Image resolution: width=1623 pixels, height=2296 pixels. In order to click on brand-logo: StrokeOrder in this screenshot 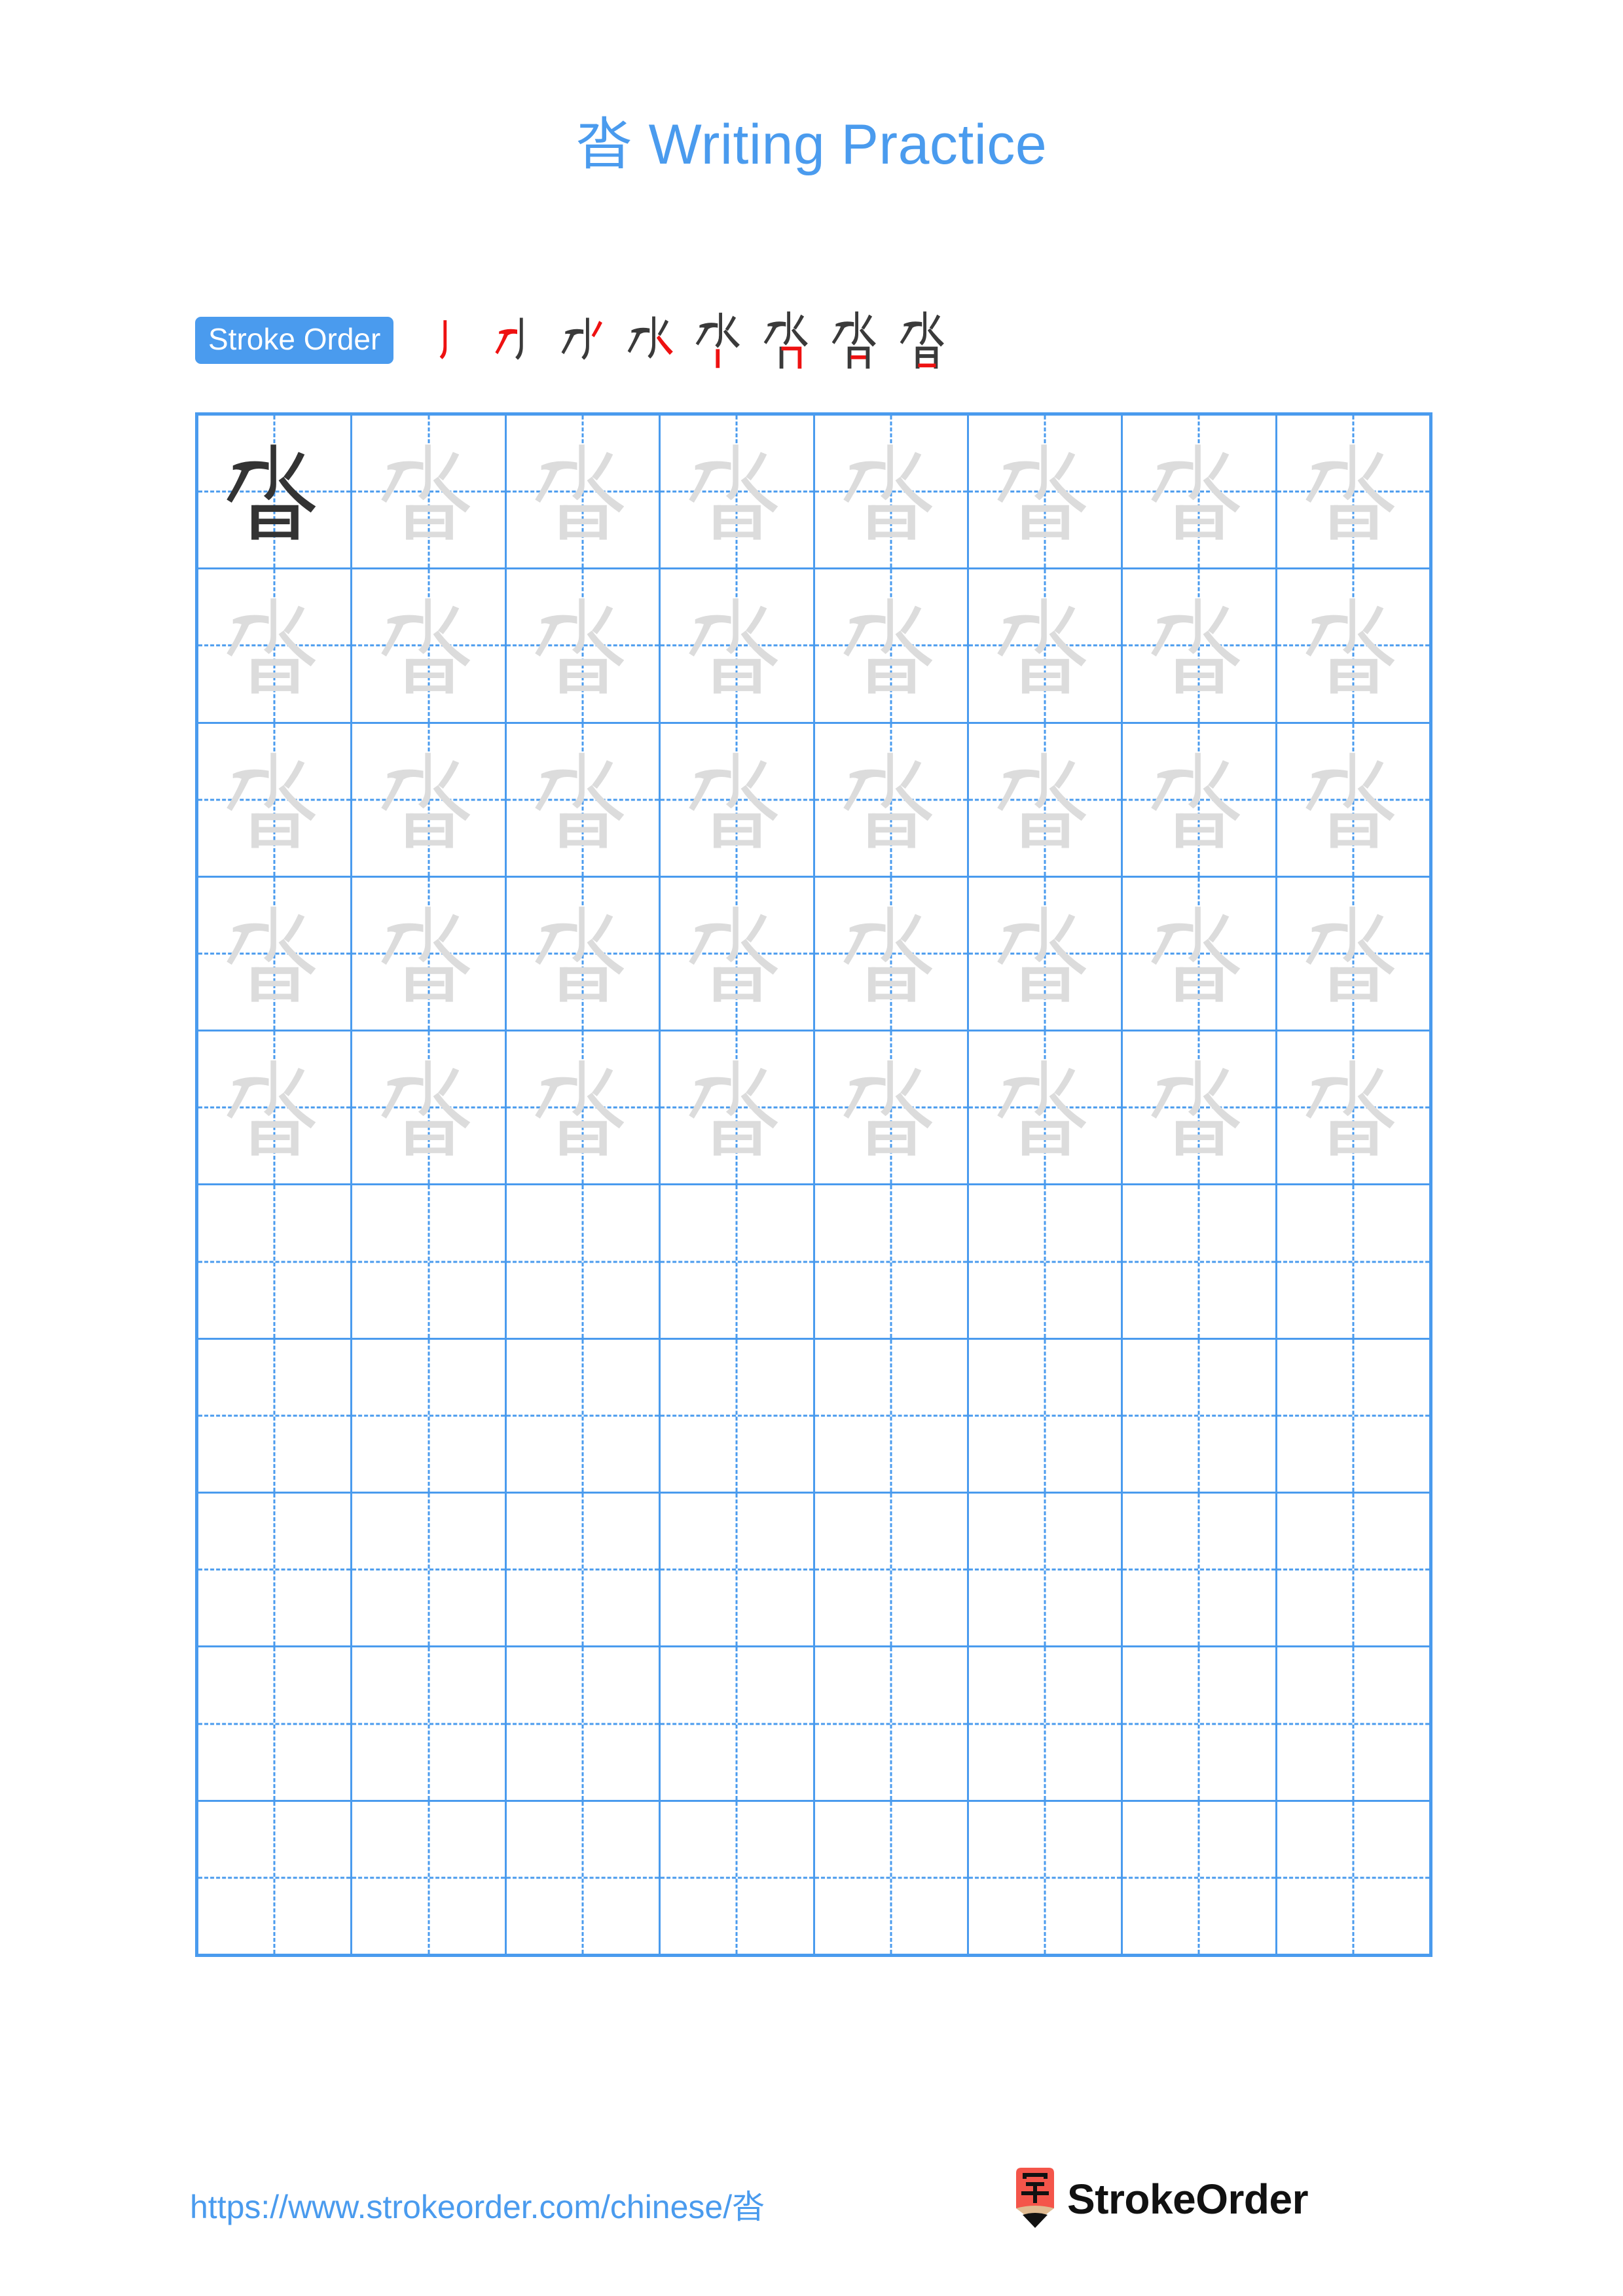, I will do `click(1160, 2199)`.